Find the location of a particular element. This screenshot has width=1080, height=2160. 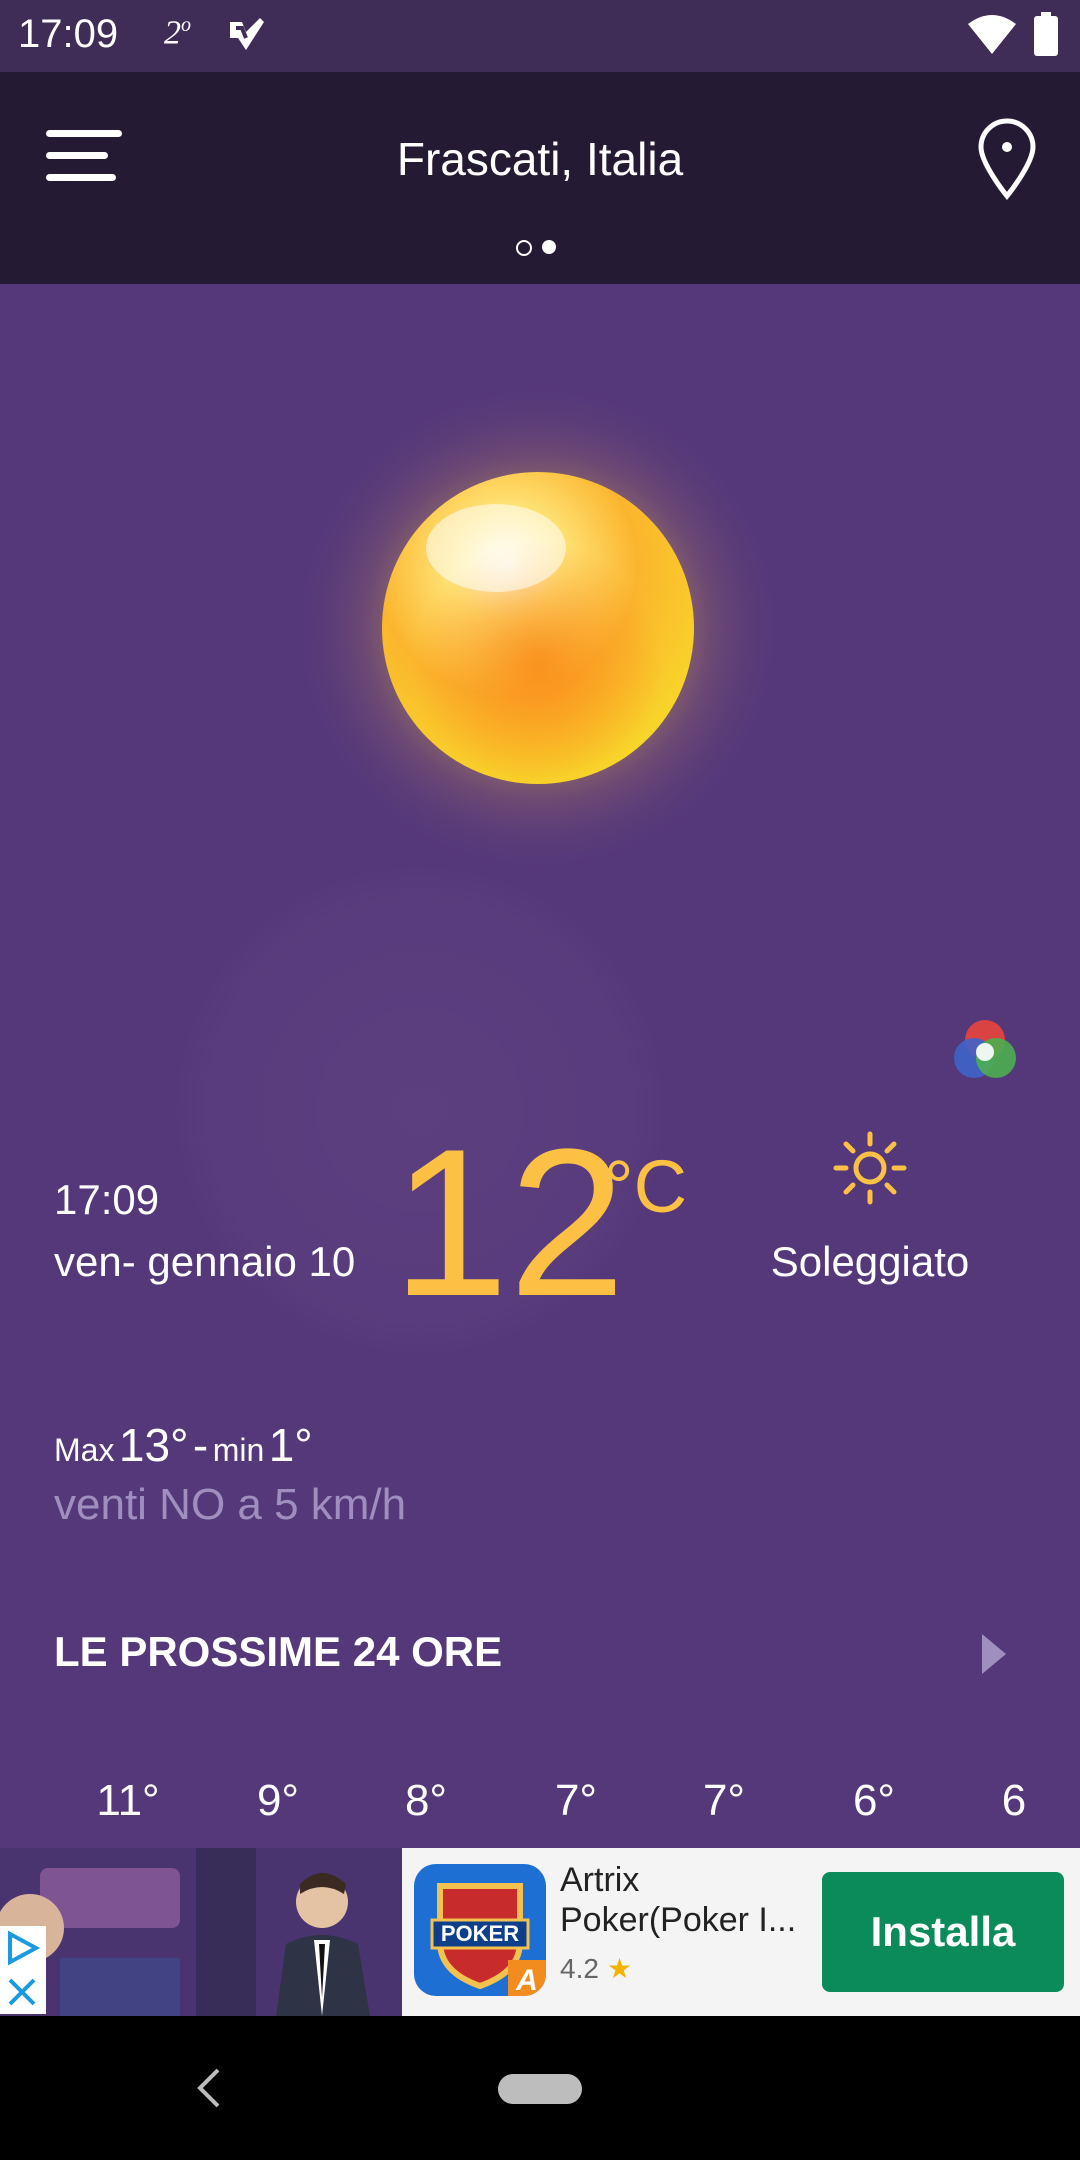

color-theme-icon is located at coordinates (985, 1051).